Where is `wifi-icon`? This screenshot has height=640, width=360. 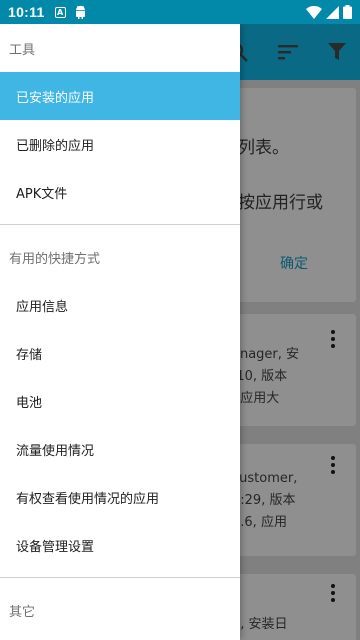
wifi-icon is located at coordinates (314, 12).